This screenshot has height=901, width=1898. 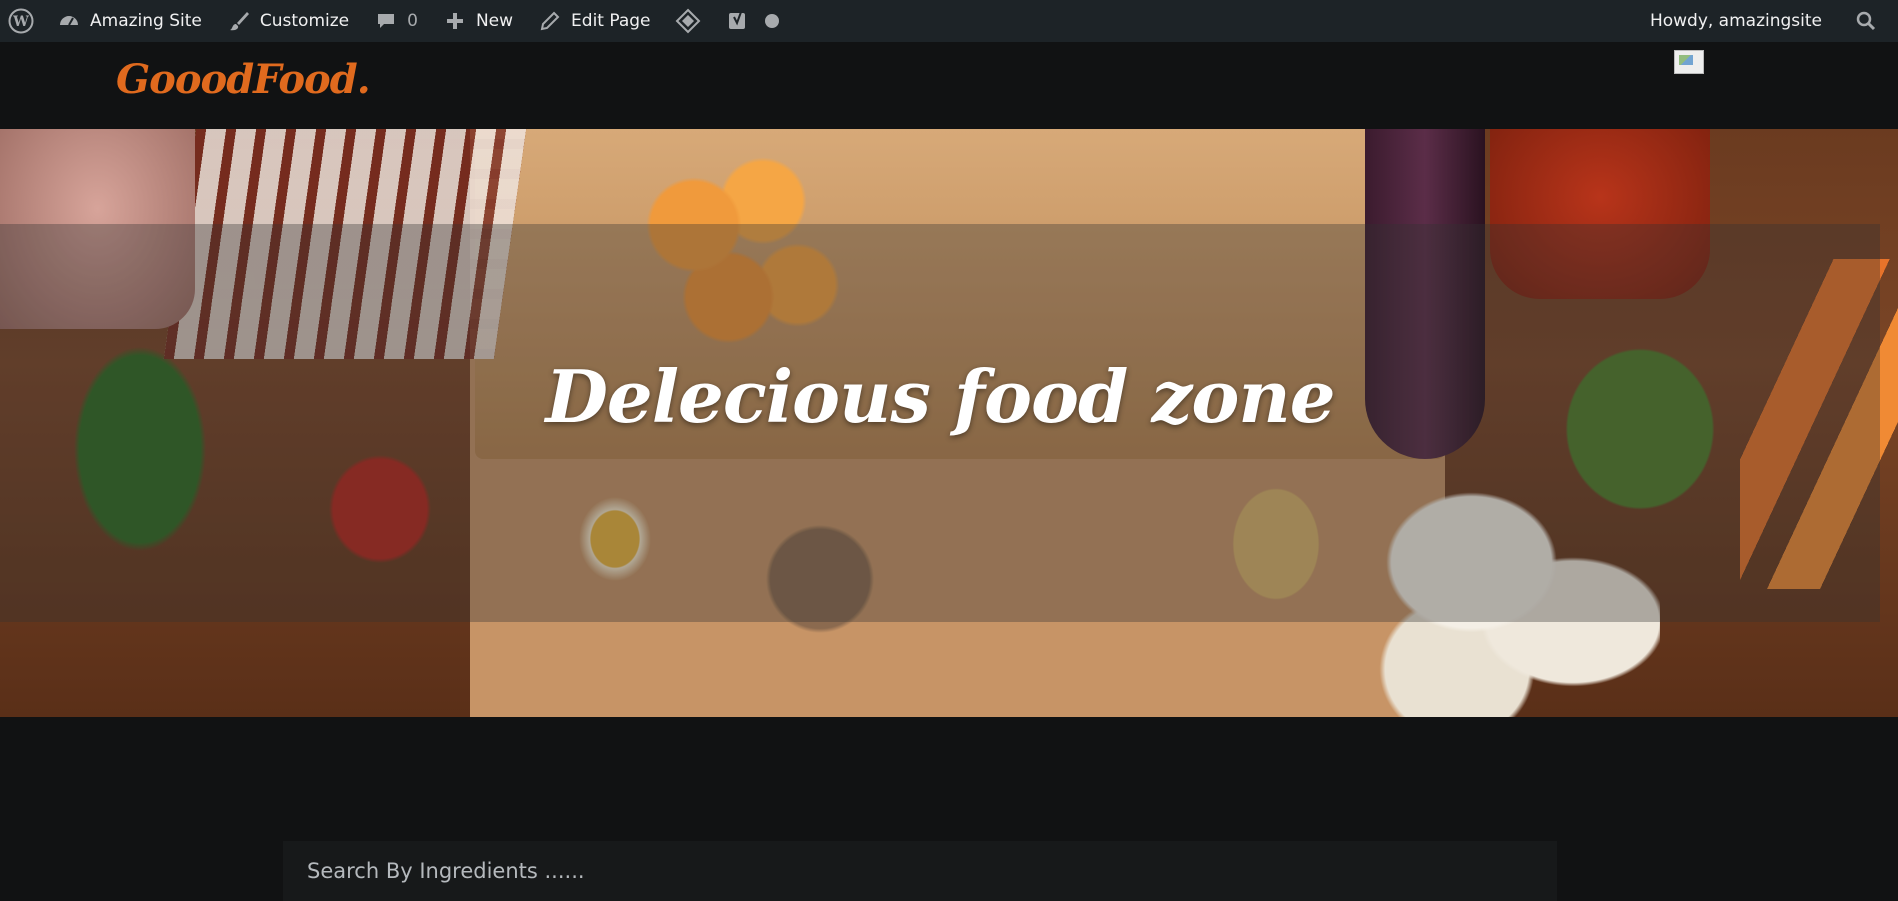 What do you see at coordinates (1689, 62) in the screenshot?
I see `broken-image-icon` at bounding box center [1689, 62].